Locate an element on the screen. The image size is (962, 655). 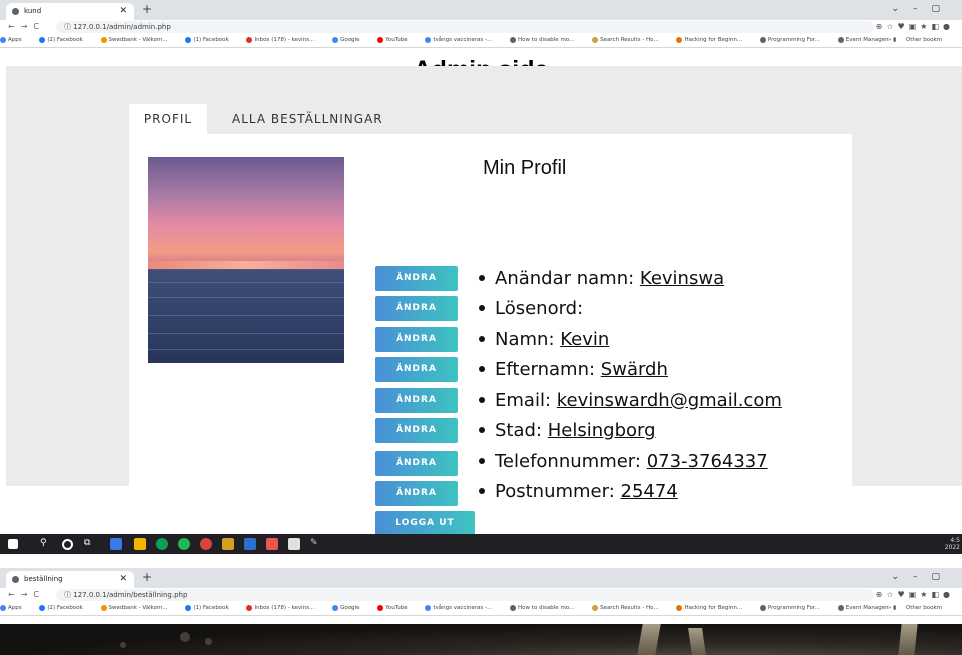
logout-button: LOGGA UT is located at coordinates (425, 523).